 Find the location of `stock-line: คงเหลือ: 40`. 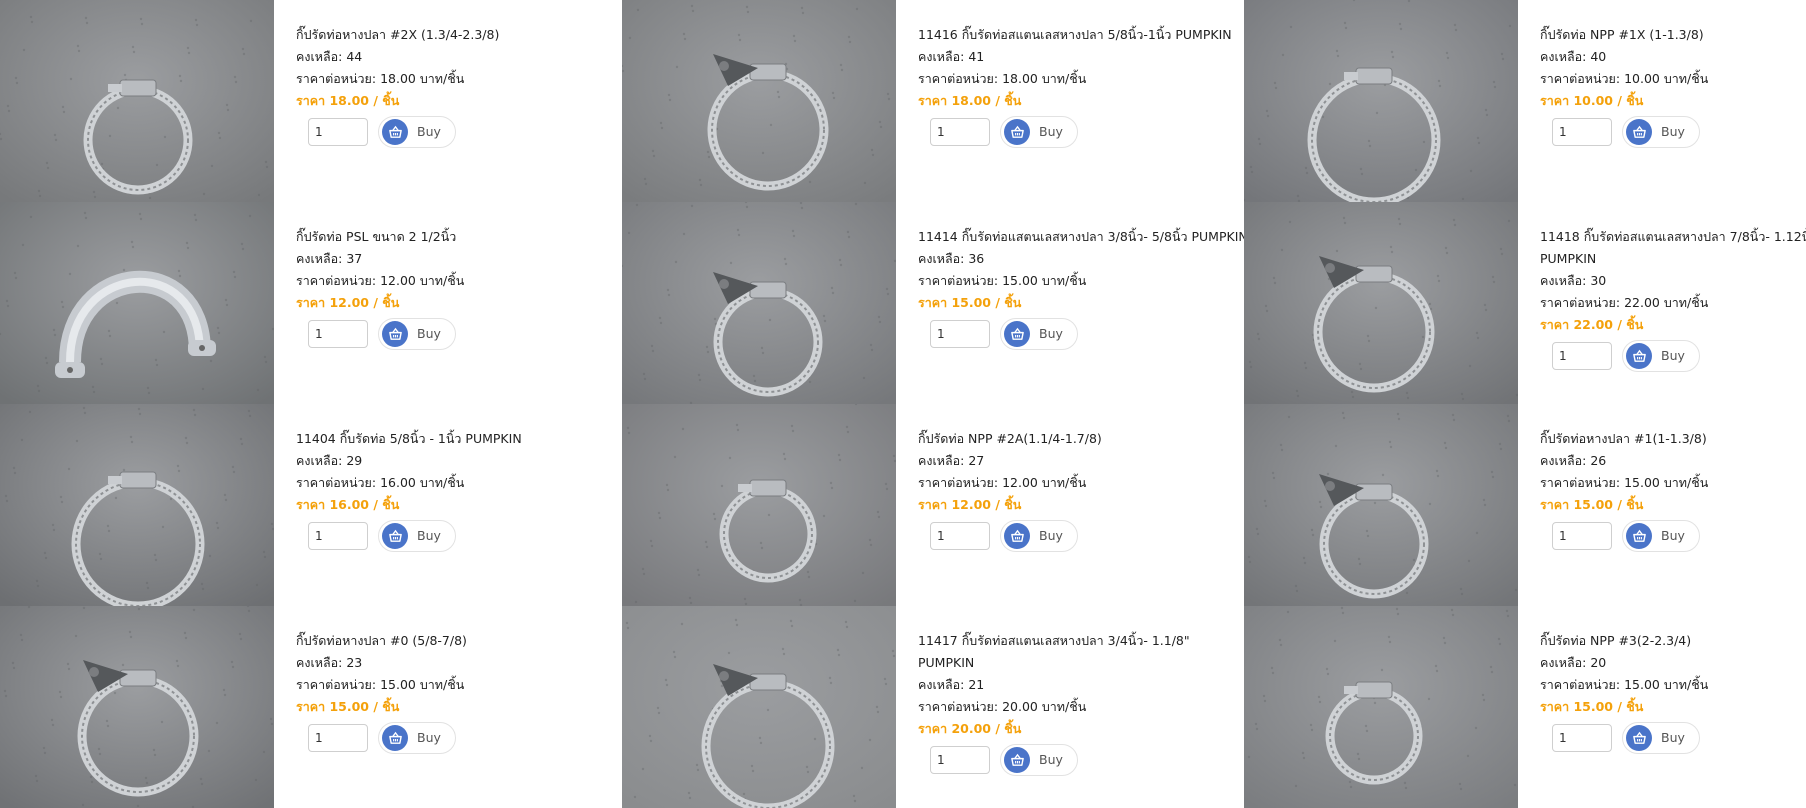

stock-line: คงเหลือ: 40 is located at coordinates (1673, 57).